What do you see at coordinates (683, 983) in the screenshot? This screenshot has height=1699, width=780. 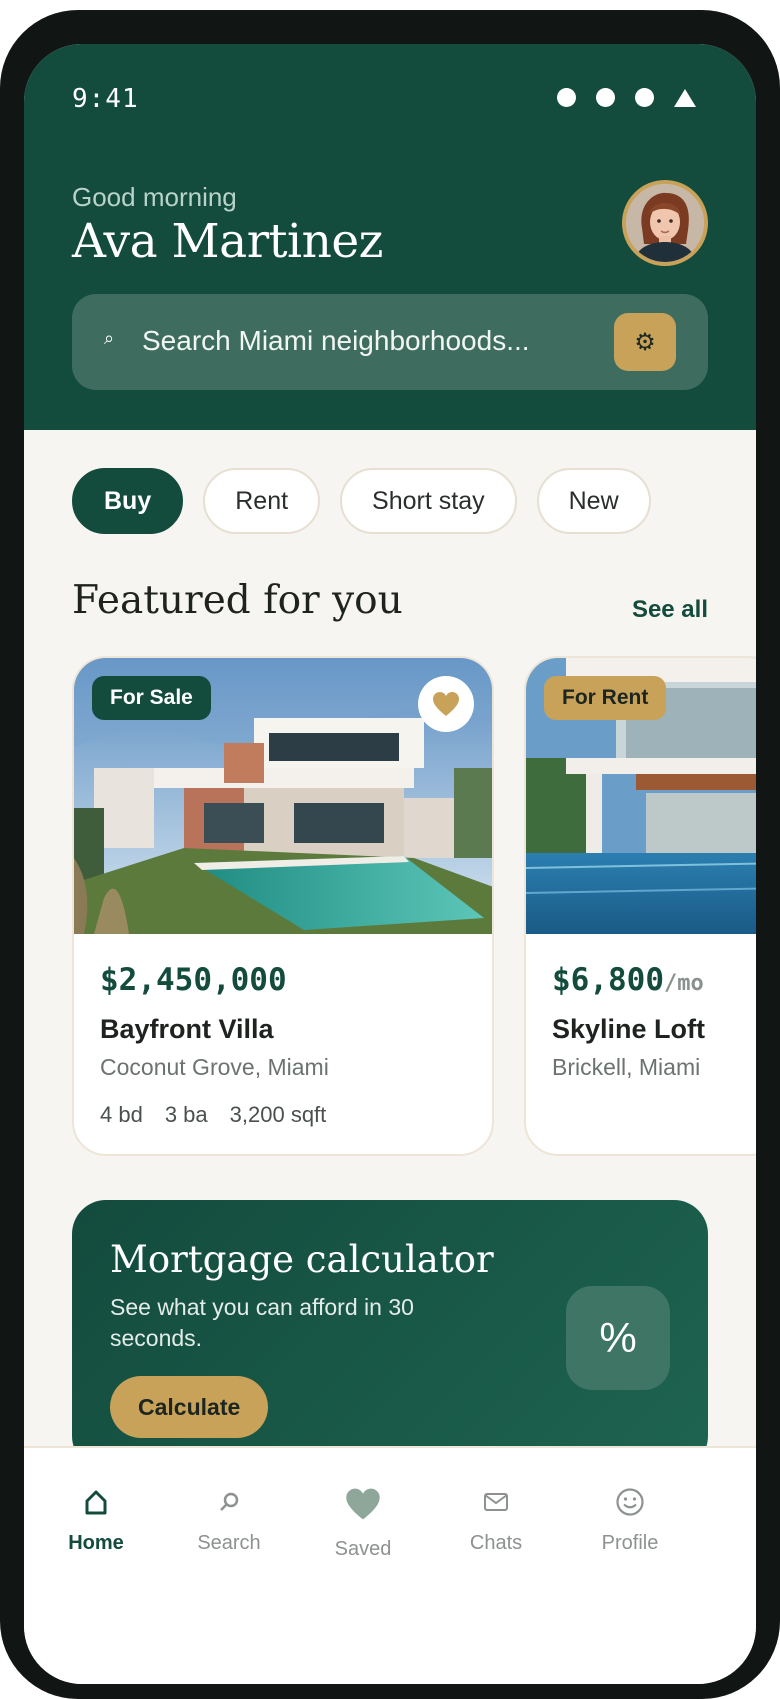 I see `price-unit: /mo` at bounding box center [683, 983].